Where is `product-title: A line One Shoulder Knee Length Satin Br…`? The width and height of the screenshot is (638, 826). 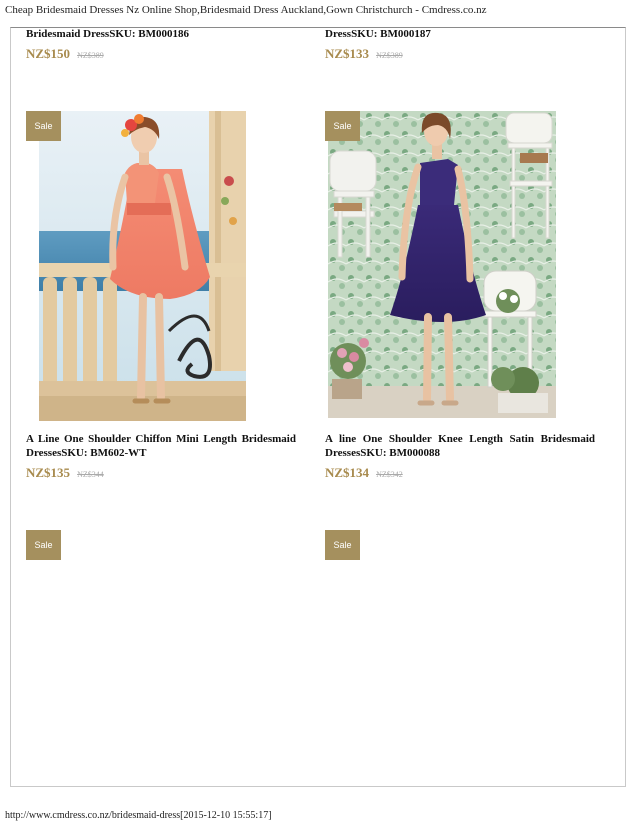
product-title: A line One Shoulder Knee Length Satin Br… is located at coordinates (460, 446).